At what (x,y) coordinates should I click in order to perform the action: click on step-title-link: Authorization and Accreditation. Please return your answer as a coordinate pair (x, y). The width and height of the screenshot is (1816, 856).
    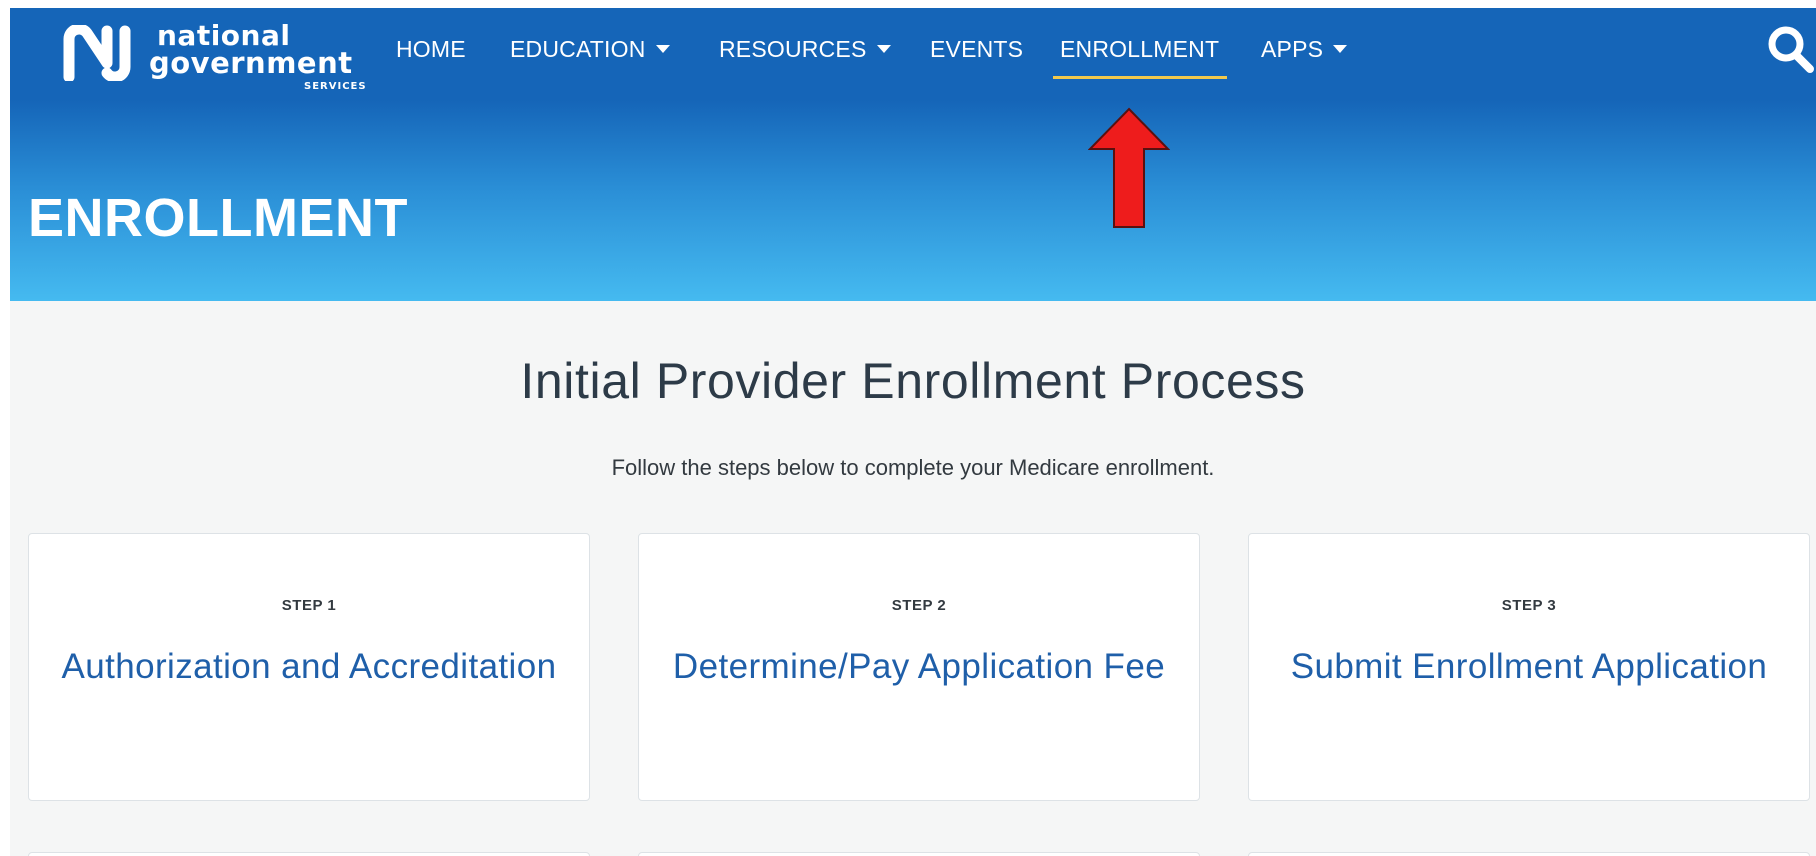
    Looking at the image, I should click on (309, 666).